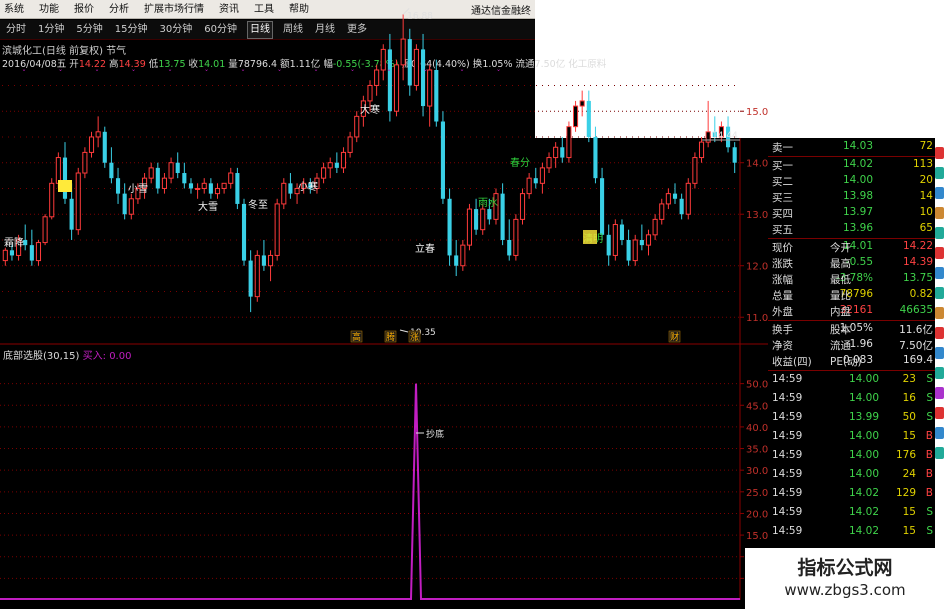 The width and height of the screenshot is (945, 609). I want to click on level-price: 13.98, so click(857, 196).